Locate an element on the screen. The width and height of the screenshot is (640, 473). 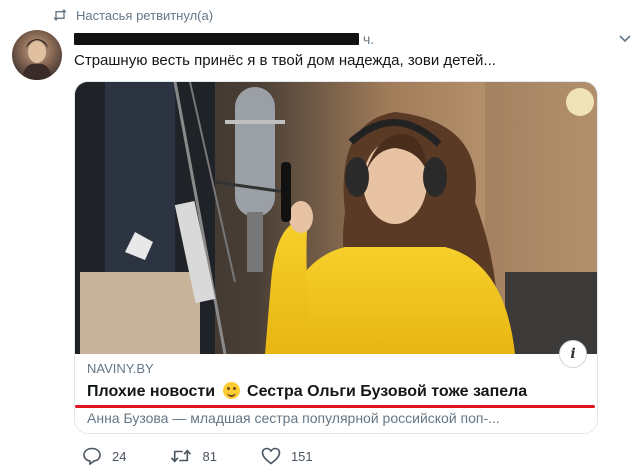
tweet-actions: 24 81 151 is located at coordinates (219, 456).